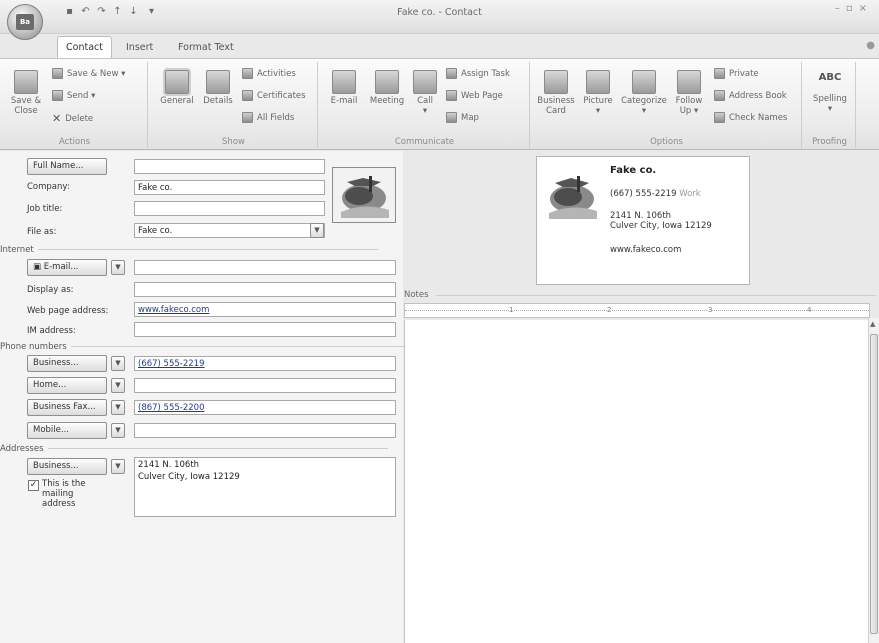 This screenshot has height=643, width=879. I want to click on notes-label: Notes, so click(416, 295).